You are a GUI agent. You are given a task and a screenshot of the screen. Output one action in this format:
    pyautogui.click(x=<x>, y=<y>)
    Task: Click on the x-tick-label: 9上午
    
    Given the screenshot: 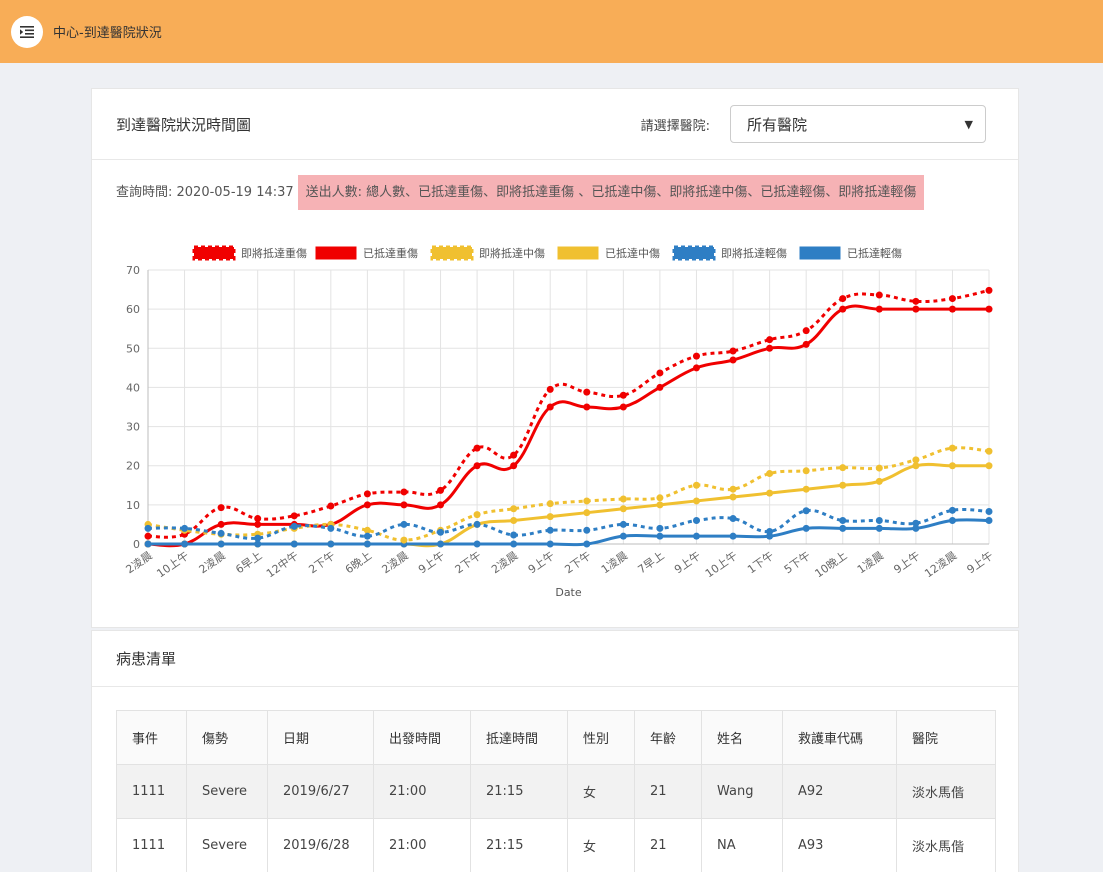 What is the action you would take?
    pyautogui.click(x=980, y=562)
    